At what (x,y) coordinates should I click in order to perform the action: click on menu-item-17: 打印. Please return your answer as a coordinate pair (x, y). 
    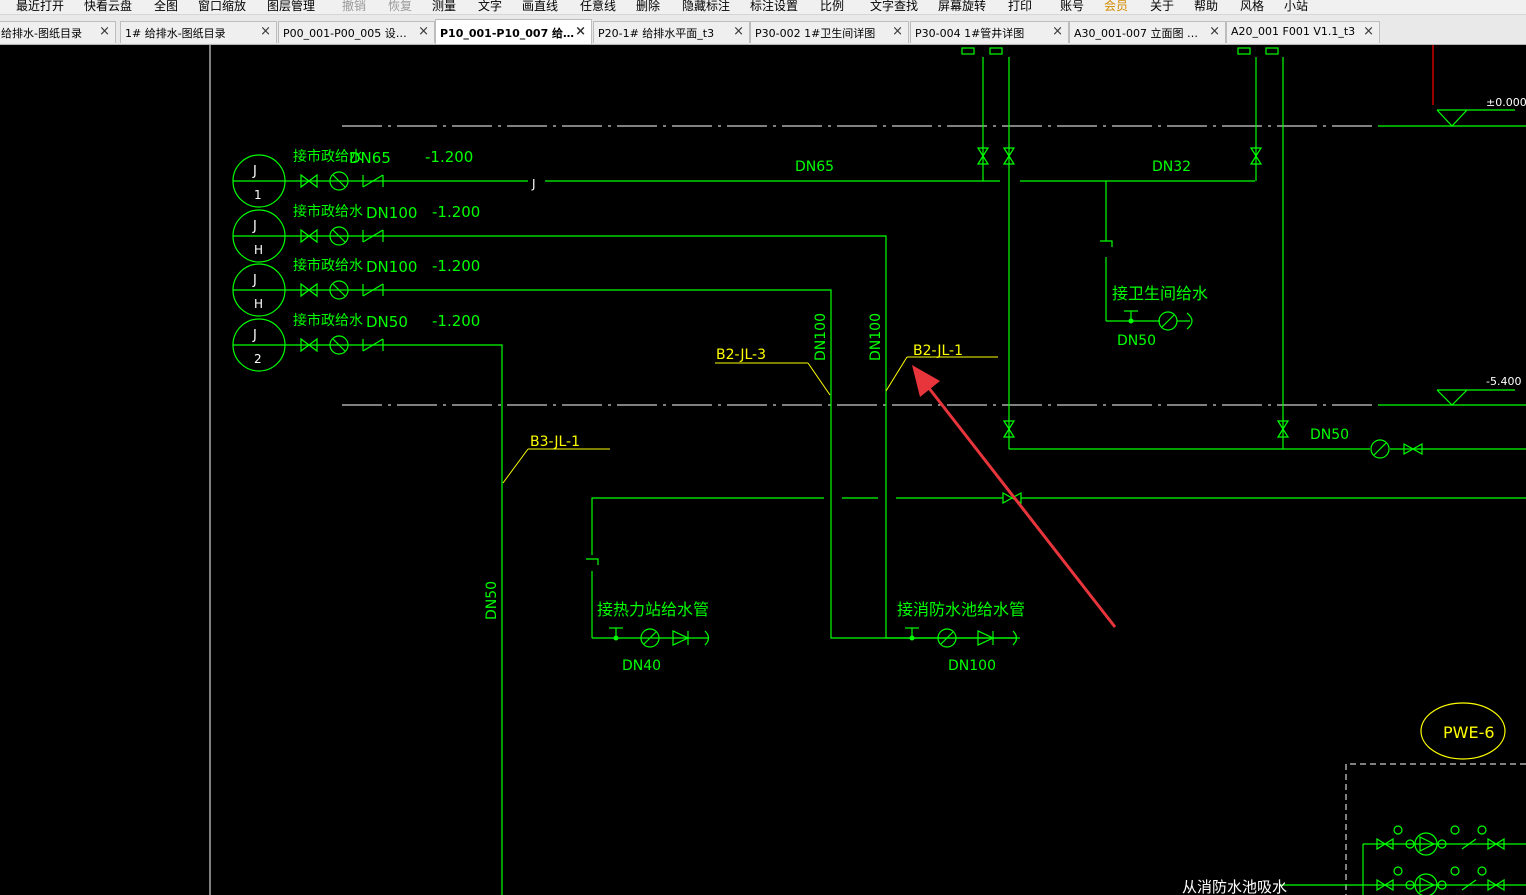
    Looking at the image, I should click on (1020, 7).